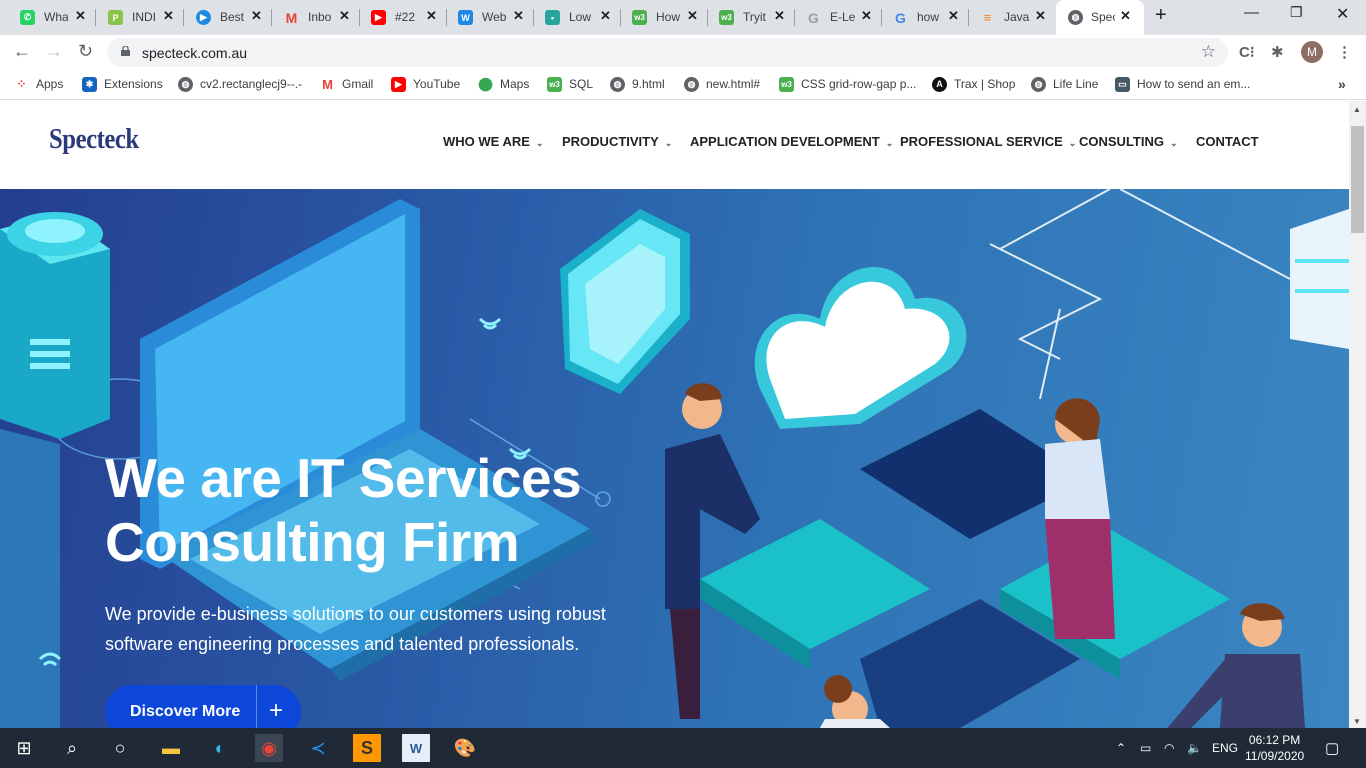  What do you see at coordinates (1251, 12) in the screenshot?
I see `minimize-button: —` at bounding box center [1251, 12].